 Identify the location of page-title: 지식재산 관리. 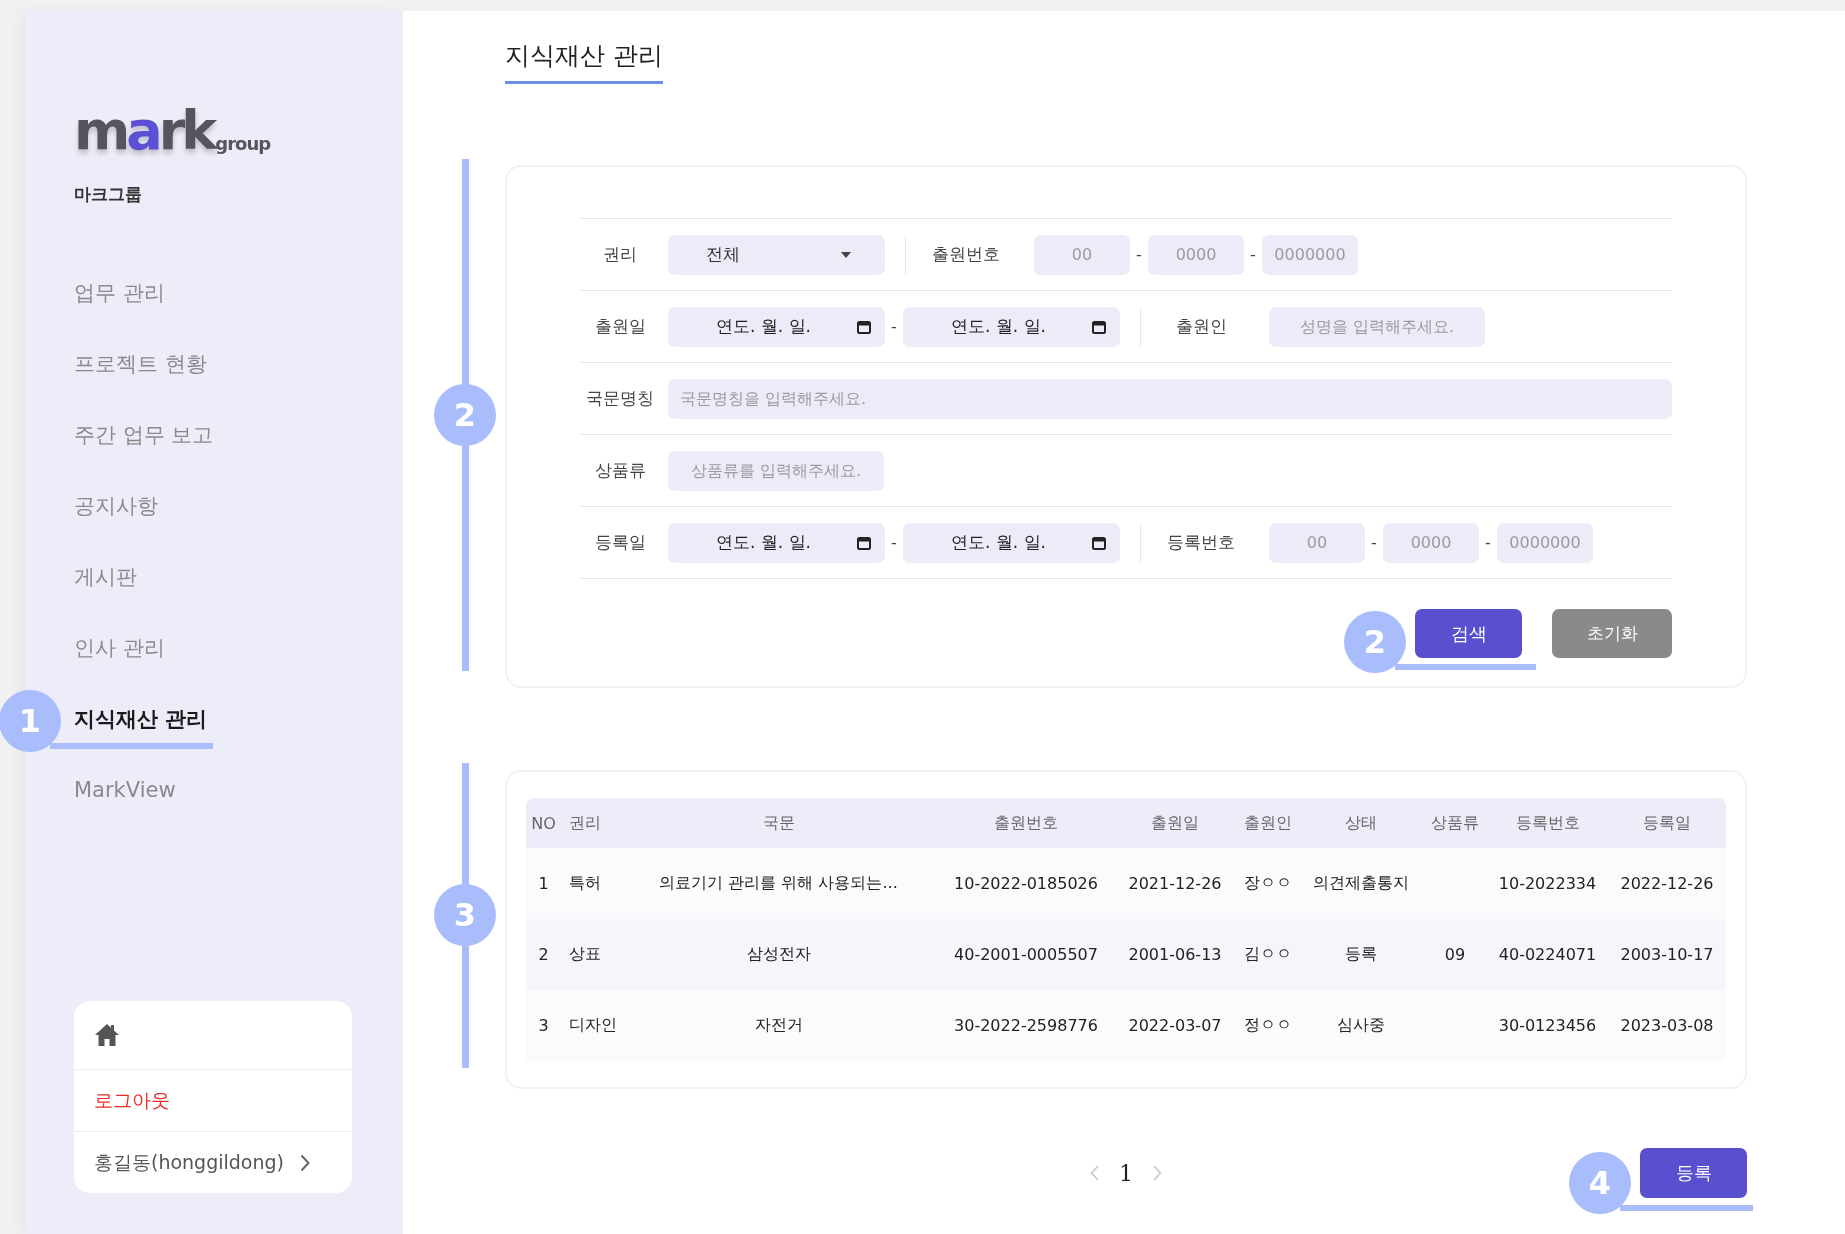
(584, 61).